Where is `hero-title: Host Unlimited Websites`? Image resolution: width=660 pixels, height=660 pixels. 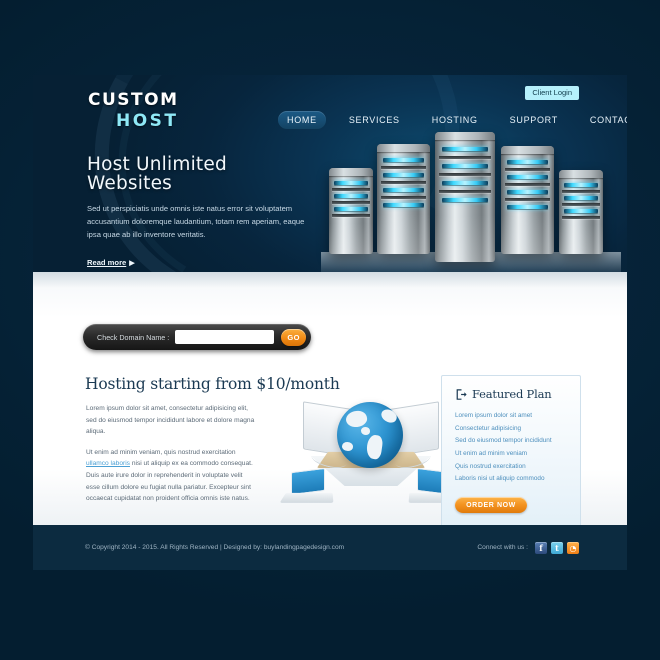
hero-title: Host Unlimited Websites is located at coordinates (157, 174).